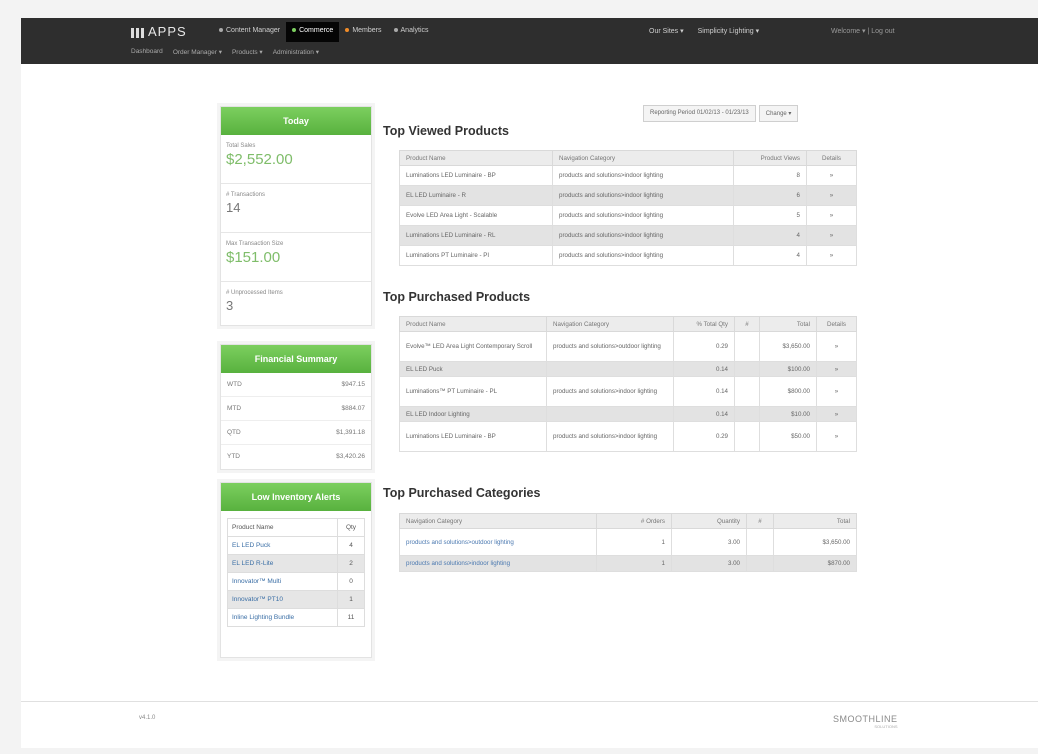 This screenshot has width=1038, height=754. I want to click on cell: EL LED Indoor Lighting, so click(473, 414).